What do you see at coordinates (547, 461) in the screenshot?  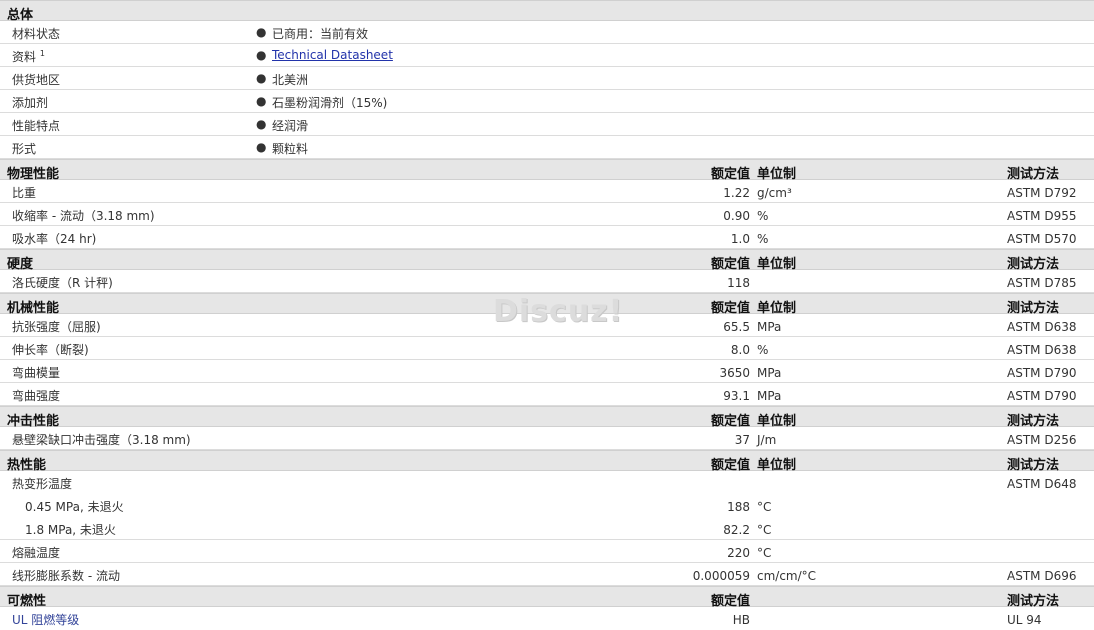 I see `section-thermal: 热性能 额定值 单位制 测试方法` at bounding box center [547, 461].